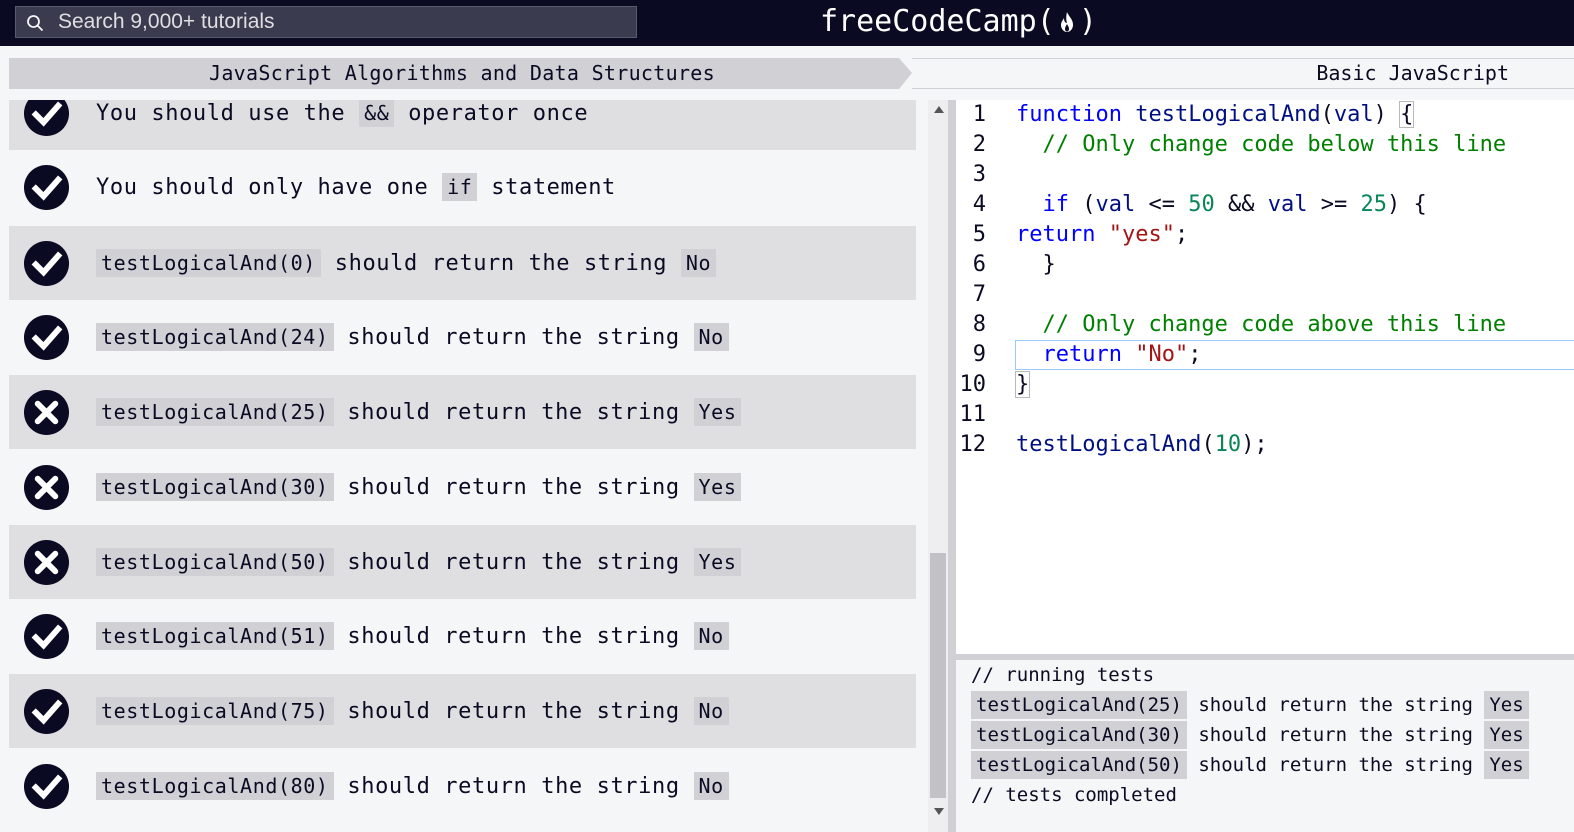 Image resolution: width=1574 pixels, height=832 pixels. Describe the element at coordinates (787, 23) in the screenshot. I see `top-nav-bar: freeCodeCamp()` at that location.